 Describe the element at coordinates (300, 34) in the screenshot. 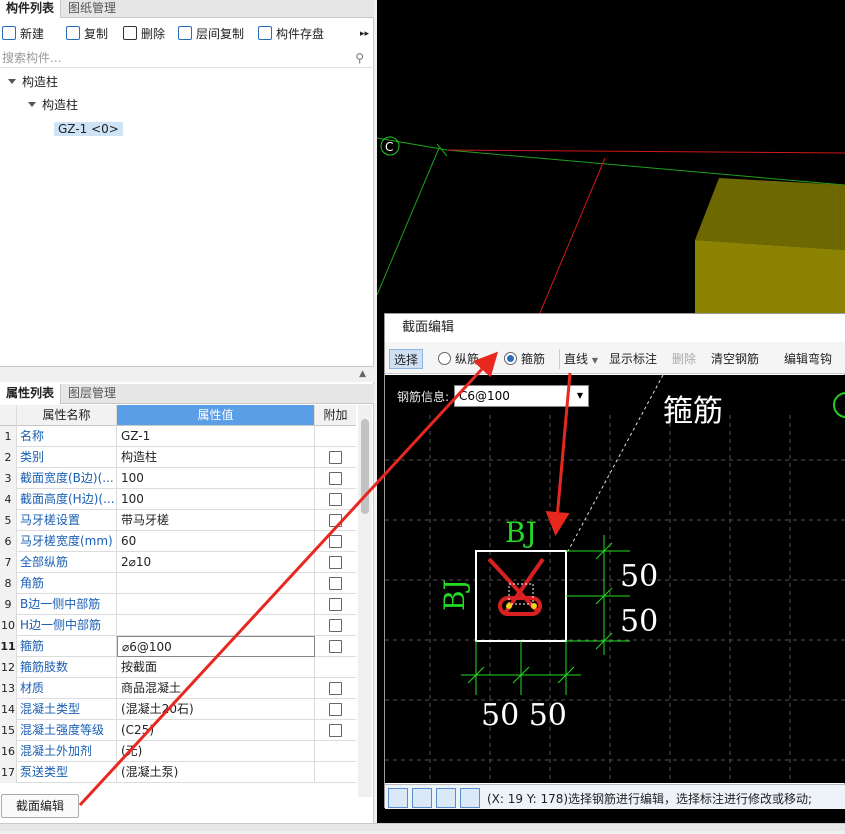

I see `save-component-label: 构件存盘` at that location.